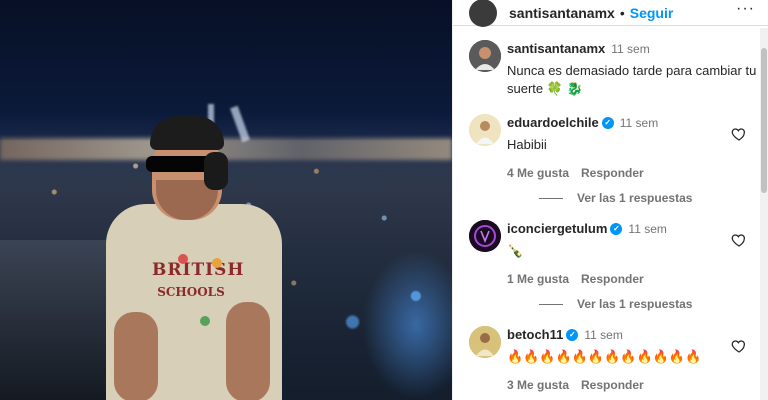 The width and height of the screenshot is (768, 400). I want to click on avatar-face-icon, so click(485, 56).